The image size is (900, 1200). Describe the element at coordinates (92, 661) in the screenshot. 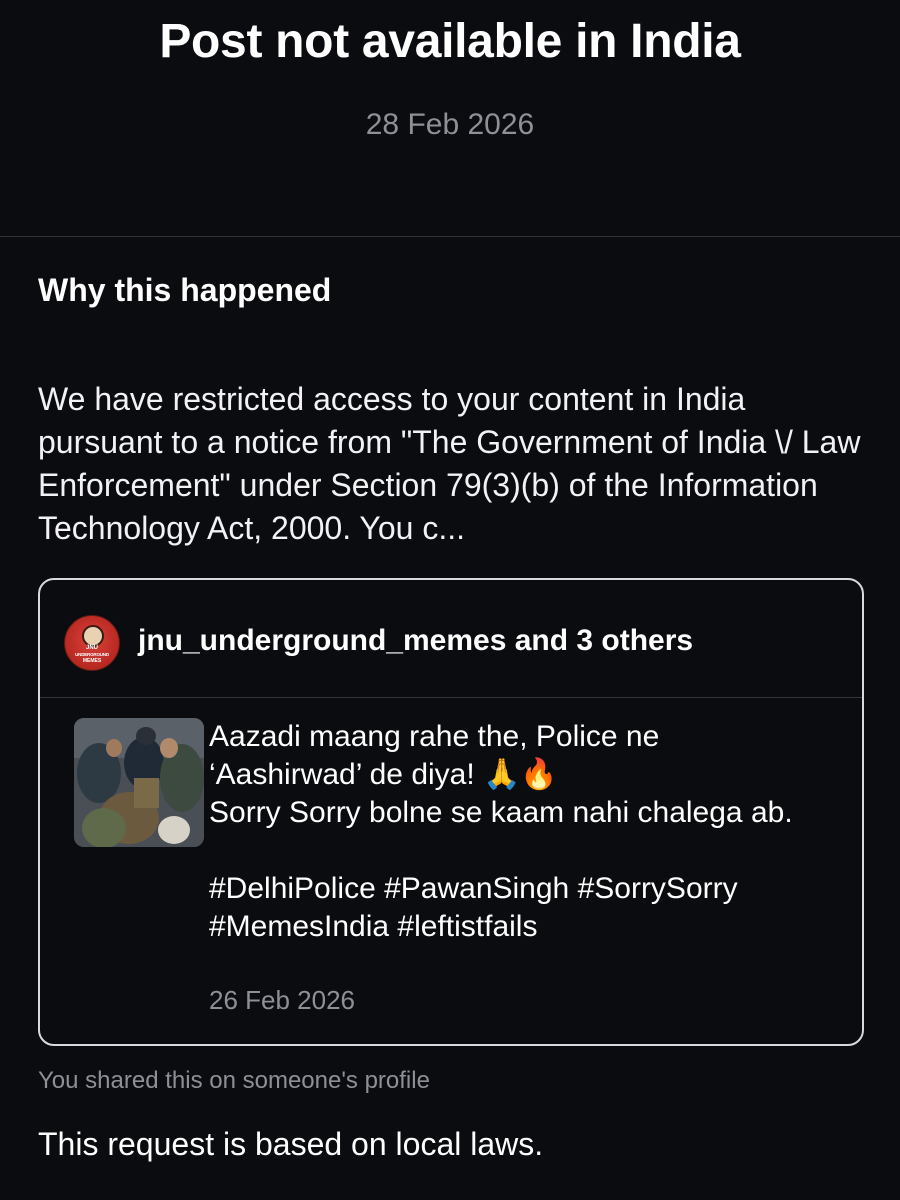

I see `avatar-logo-text: MEMES` at that location.